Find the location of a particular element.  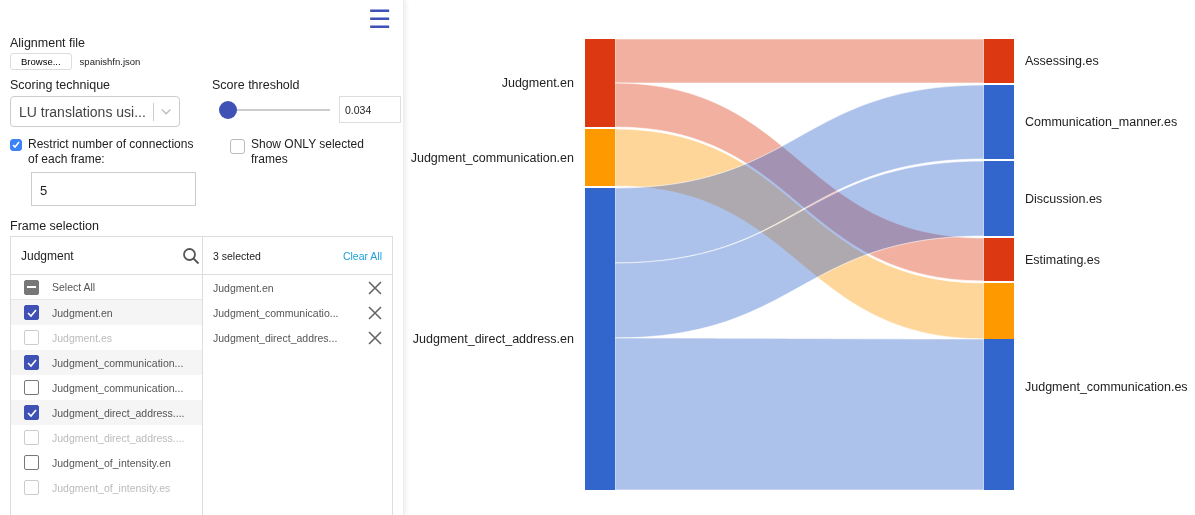

file-name: spanishfn.json is located at coordinates (110, 61).